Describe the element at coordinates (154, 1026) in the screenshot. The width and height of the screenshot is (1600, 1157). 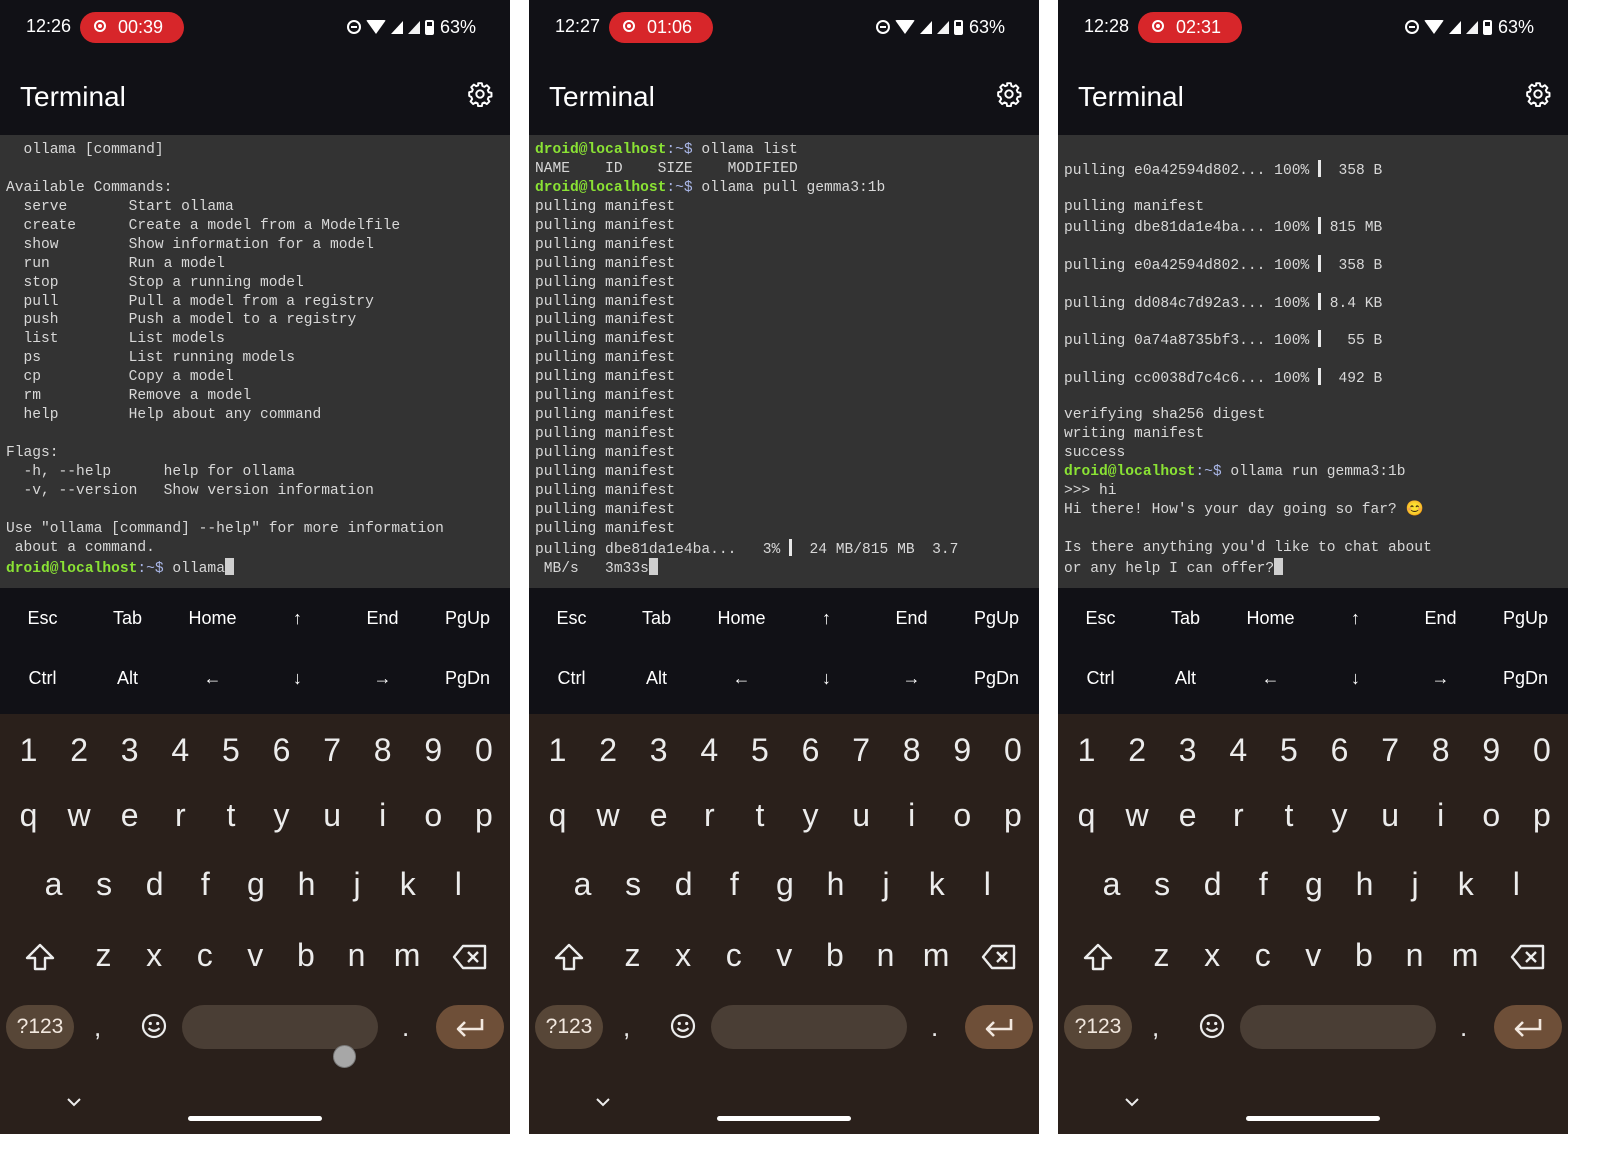
I see `emoji-icon` at that location.